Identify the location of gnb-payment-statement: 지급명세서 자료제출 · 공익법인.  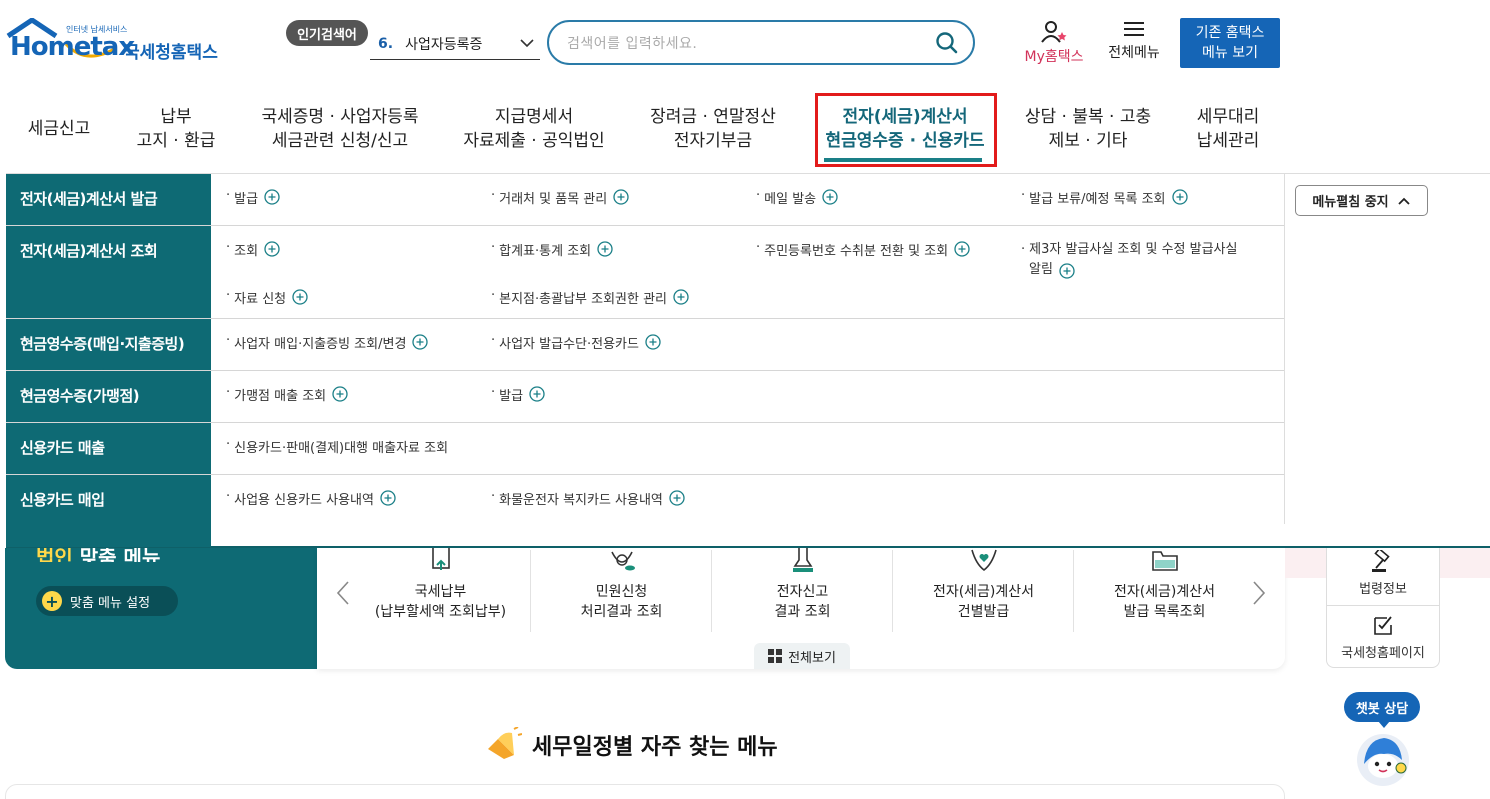
(534, 129).